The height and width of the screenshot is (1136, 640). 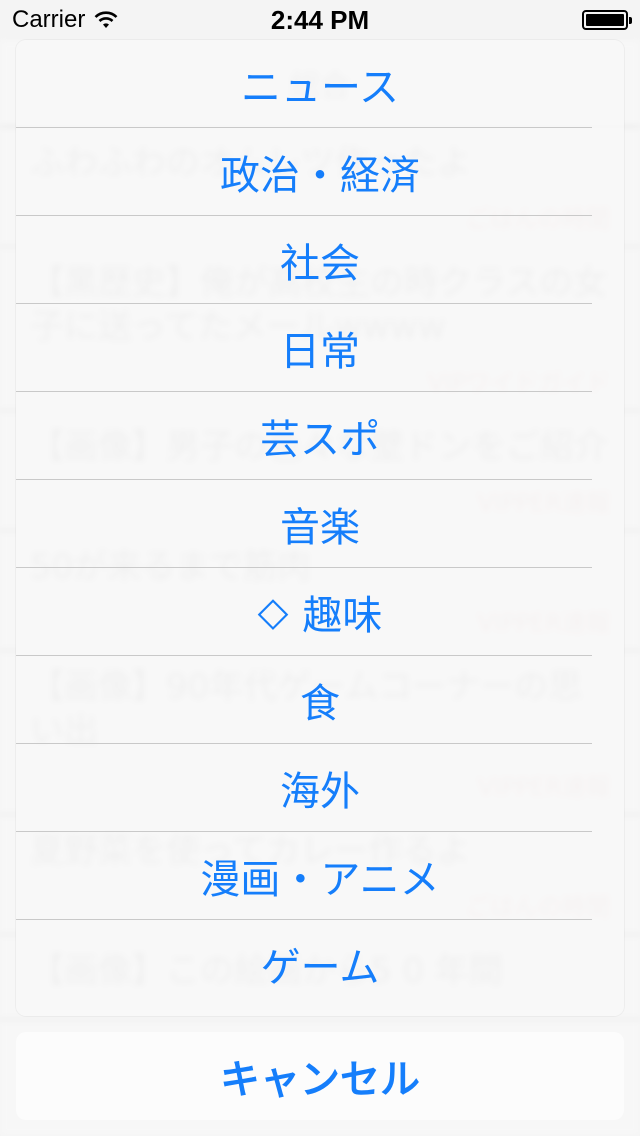 I want to click on category-option: 音楽, so click(x=320, y=524).